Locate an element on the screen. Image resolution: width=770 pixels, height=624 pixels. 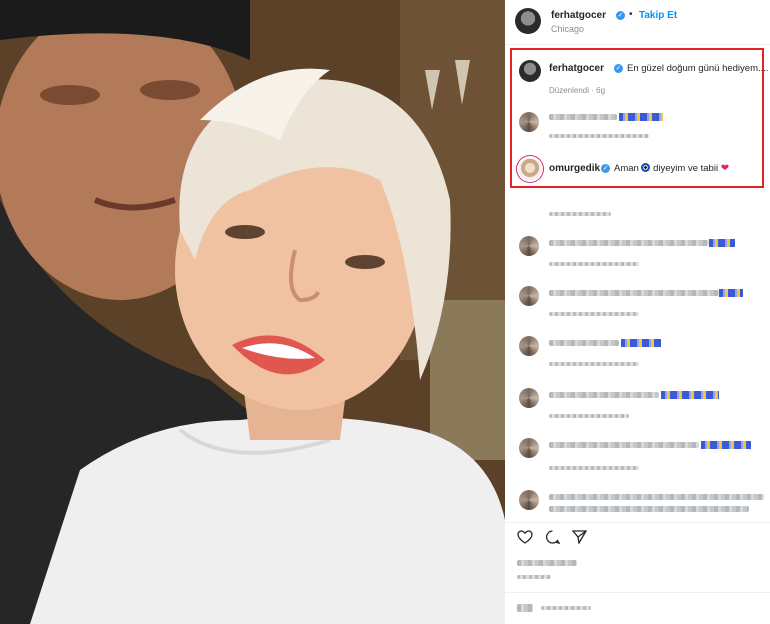
comments-divider is located at coordinates (637, 522).